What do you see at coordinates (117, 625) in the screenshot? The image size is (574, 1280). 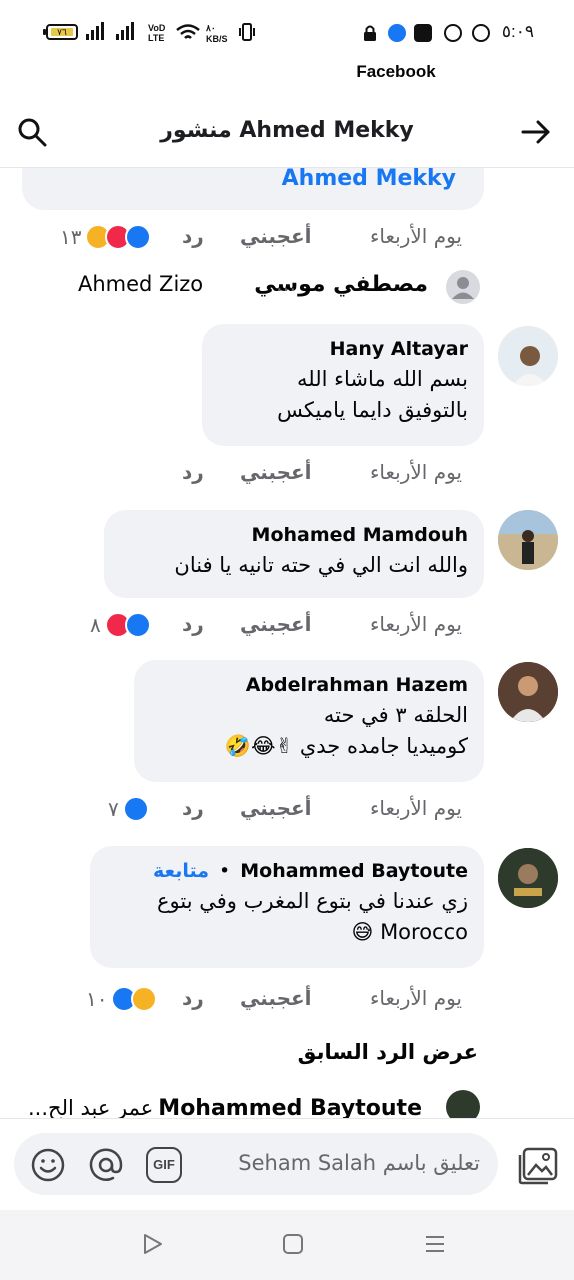 I see `reaction-summary: ٨` at bounding box center [117, 625].